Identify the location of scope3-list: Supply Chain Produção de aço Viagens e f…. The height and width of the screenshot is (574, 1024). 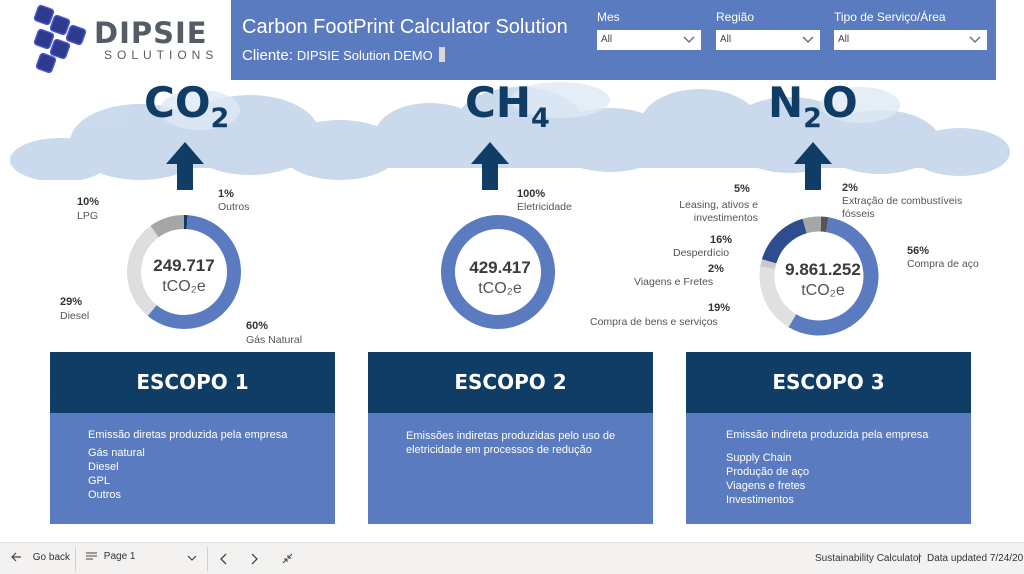
(767, 479).